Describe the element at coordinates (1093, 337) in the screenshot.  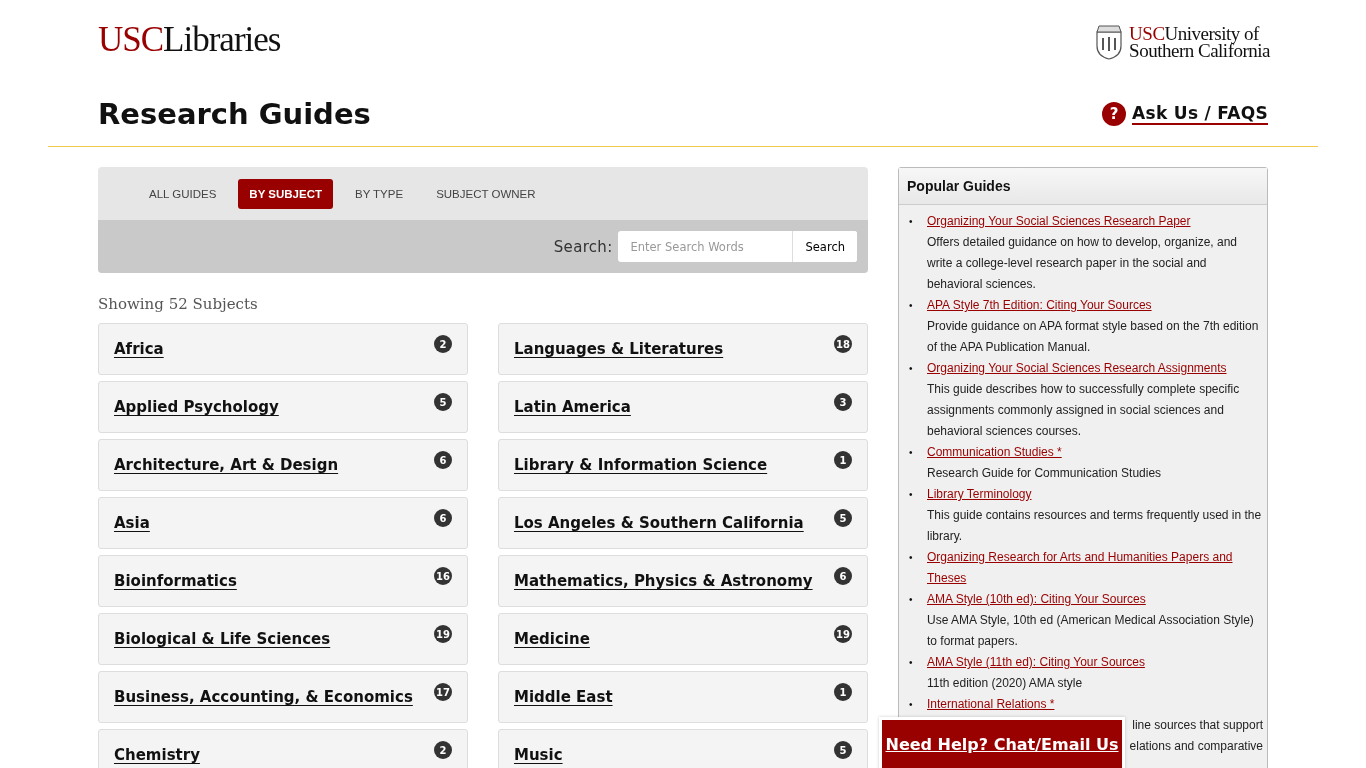
I see `guide-description: Provide guidance on APA format style based on the 7th edition of the APA Publication Manual.` at that location.